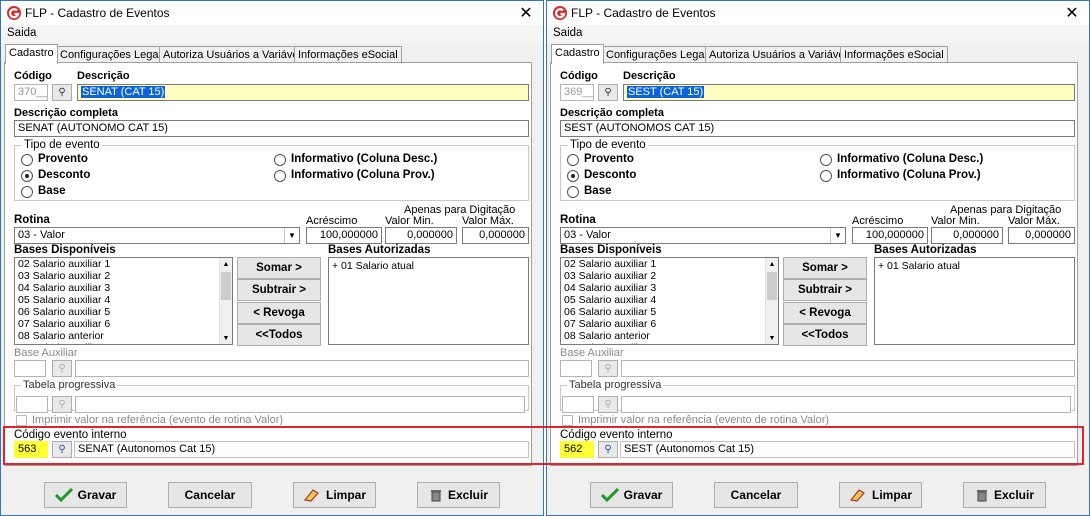 The image size is (1090, 516). What do you see at coordinates (31, 92) in the screenshot?
I see `codigo-input: 370__` at bounding box center [31, 92].